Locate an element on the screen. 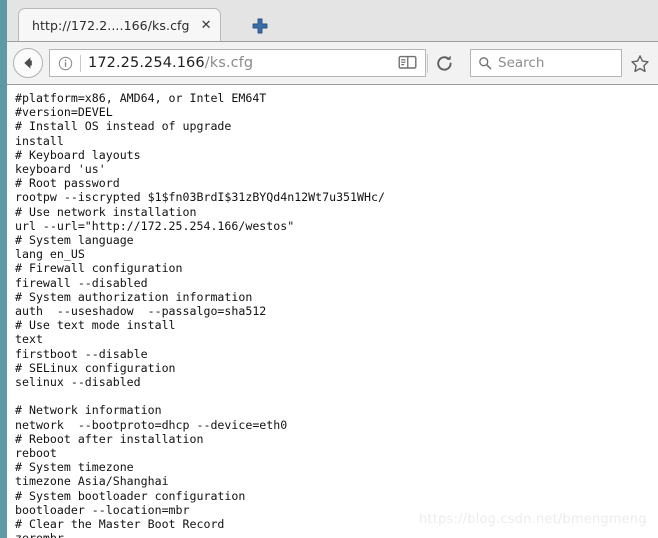  reader-view-icon is located at coordinates (407, 63).